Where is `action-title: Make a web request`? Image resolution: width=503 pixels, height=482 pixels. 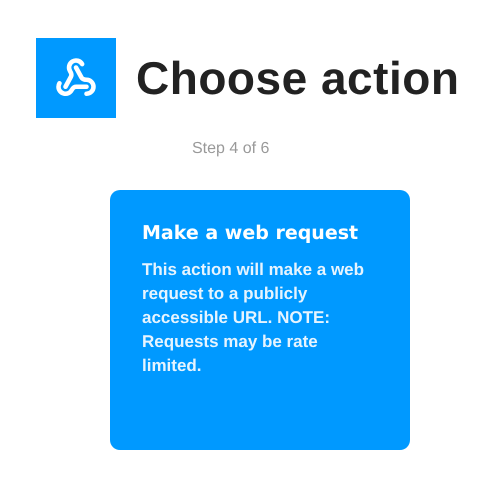 action-title: Make a web request is located at coordinates (251, 233).